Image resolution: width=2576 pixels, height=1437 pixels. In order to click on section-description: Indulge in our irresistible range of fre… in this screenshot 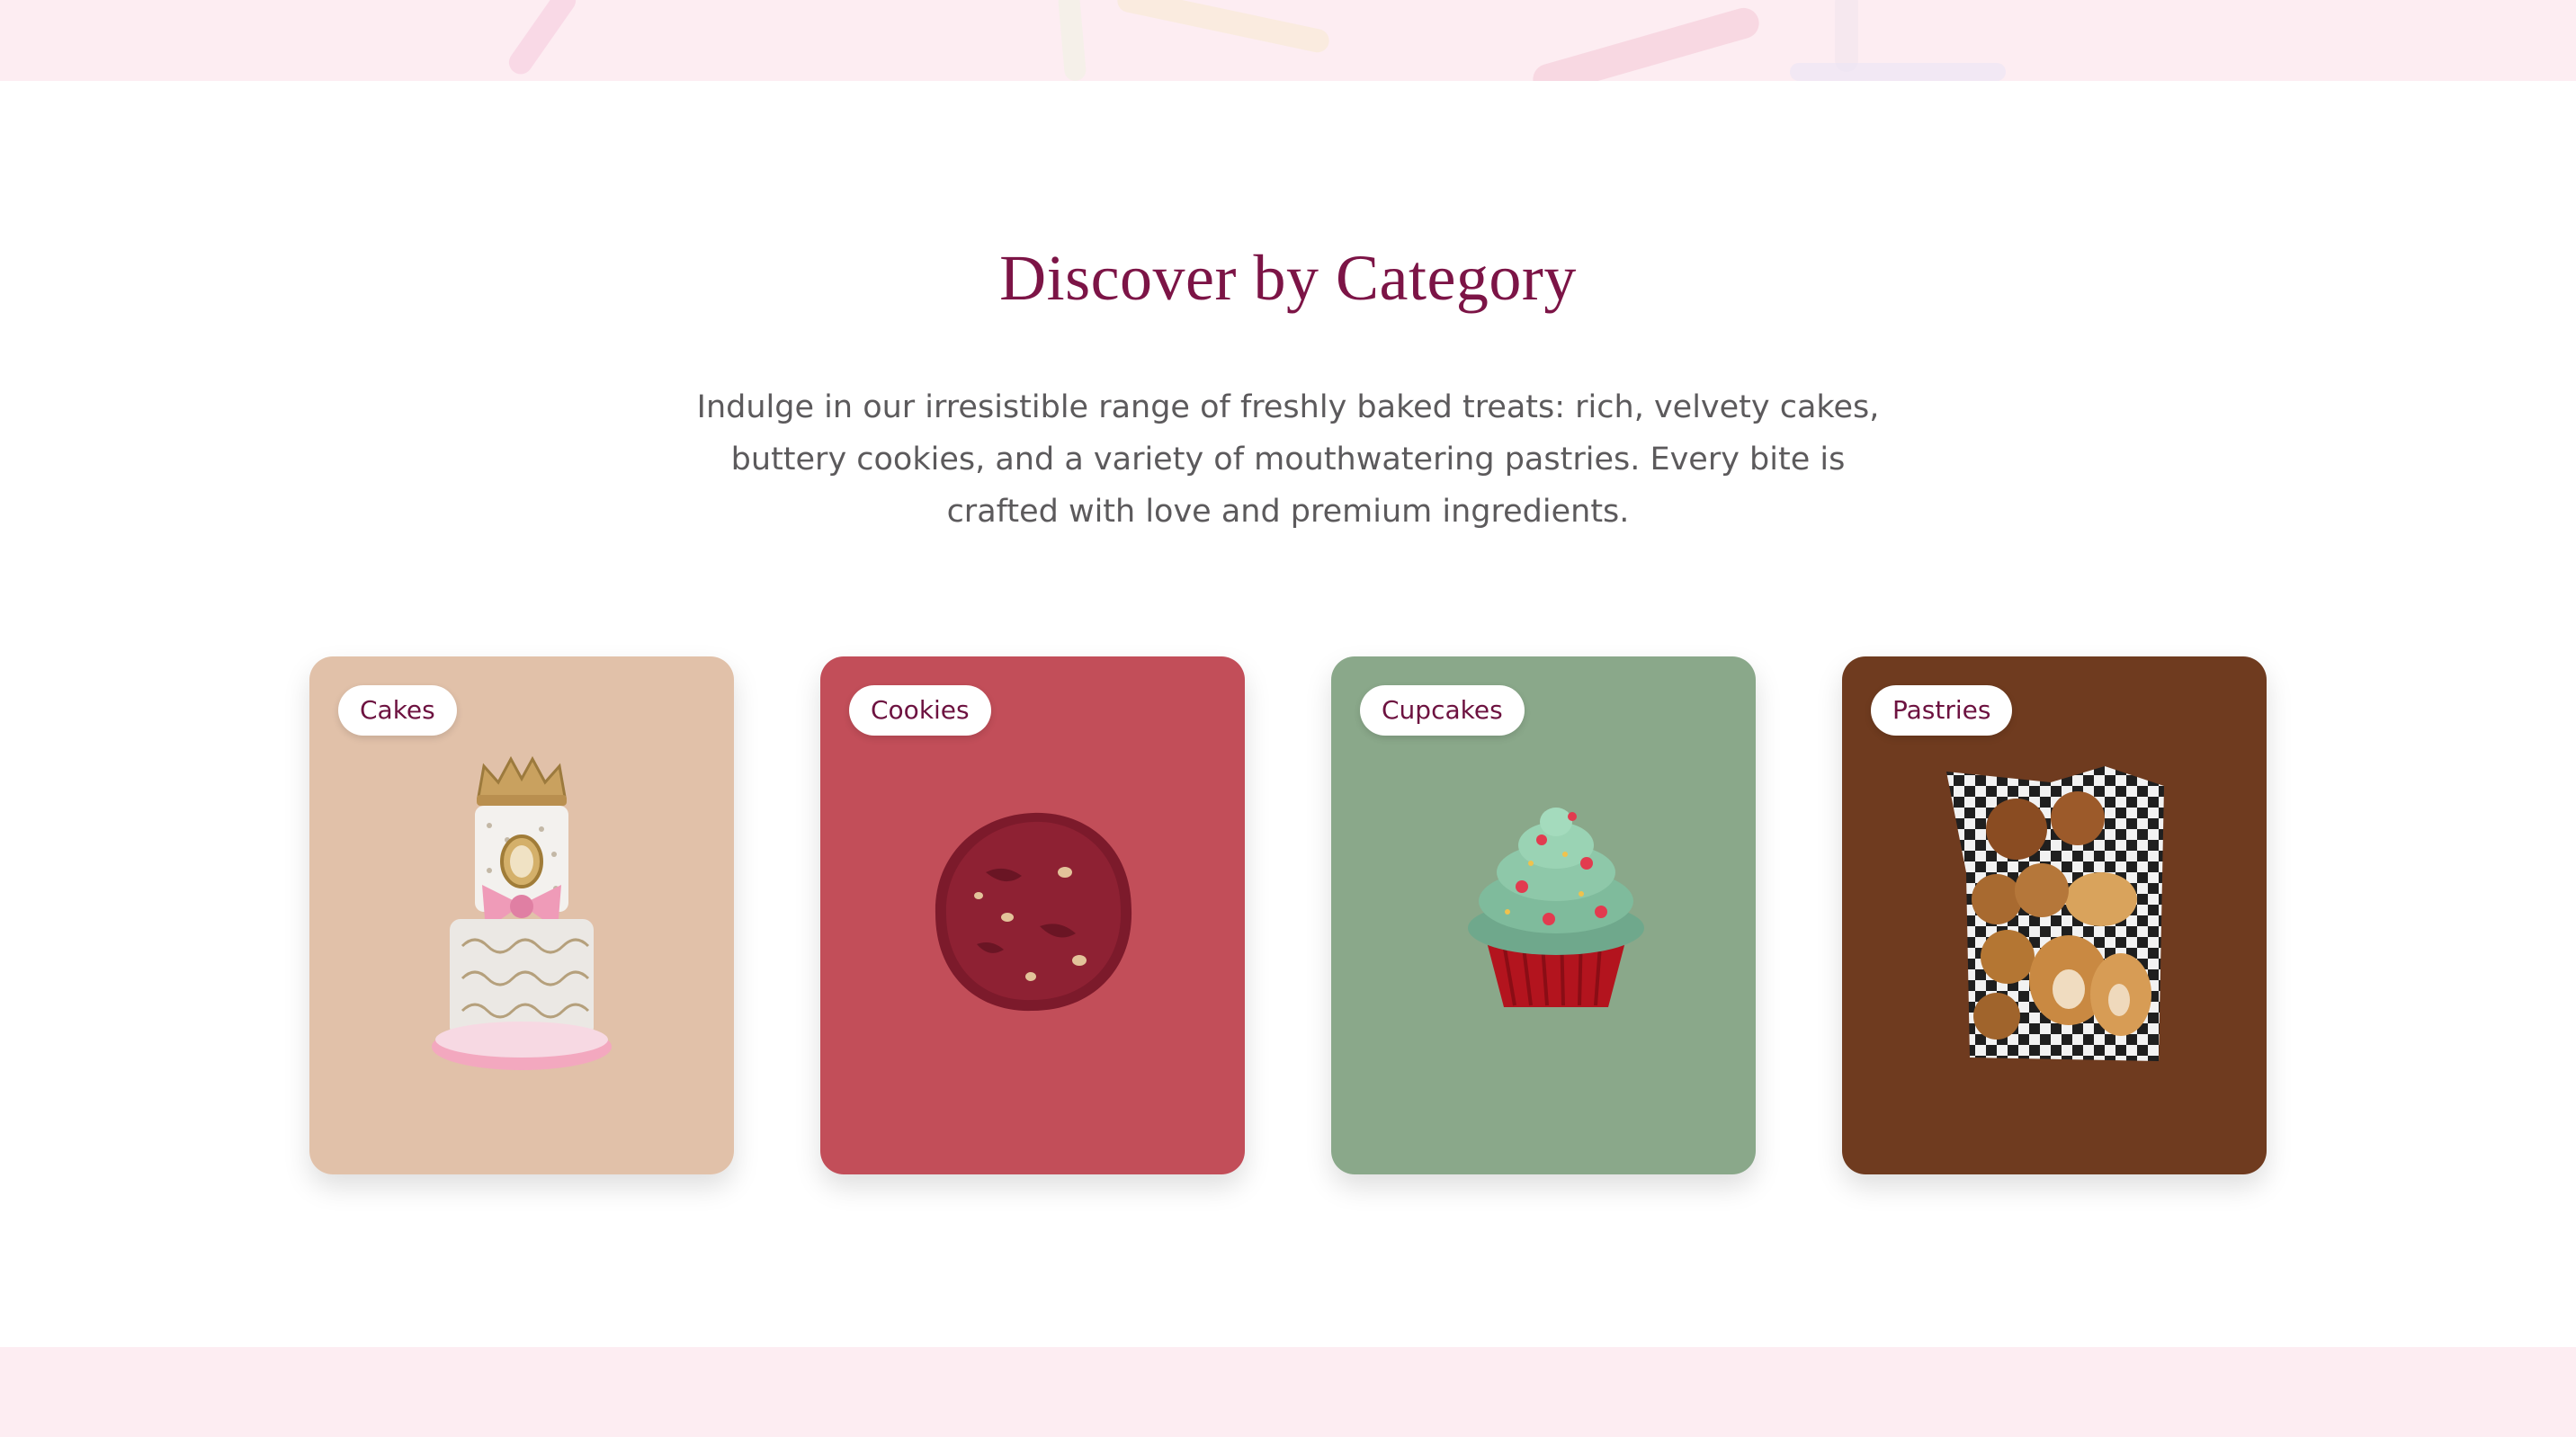, I will do `click(1288, 459)`.